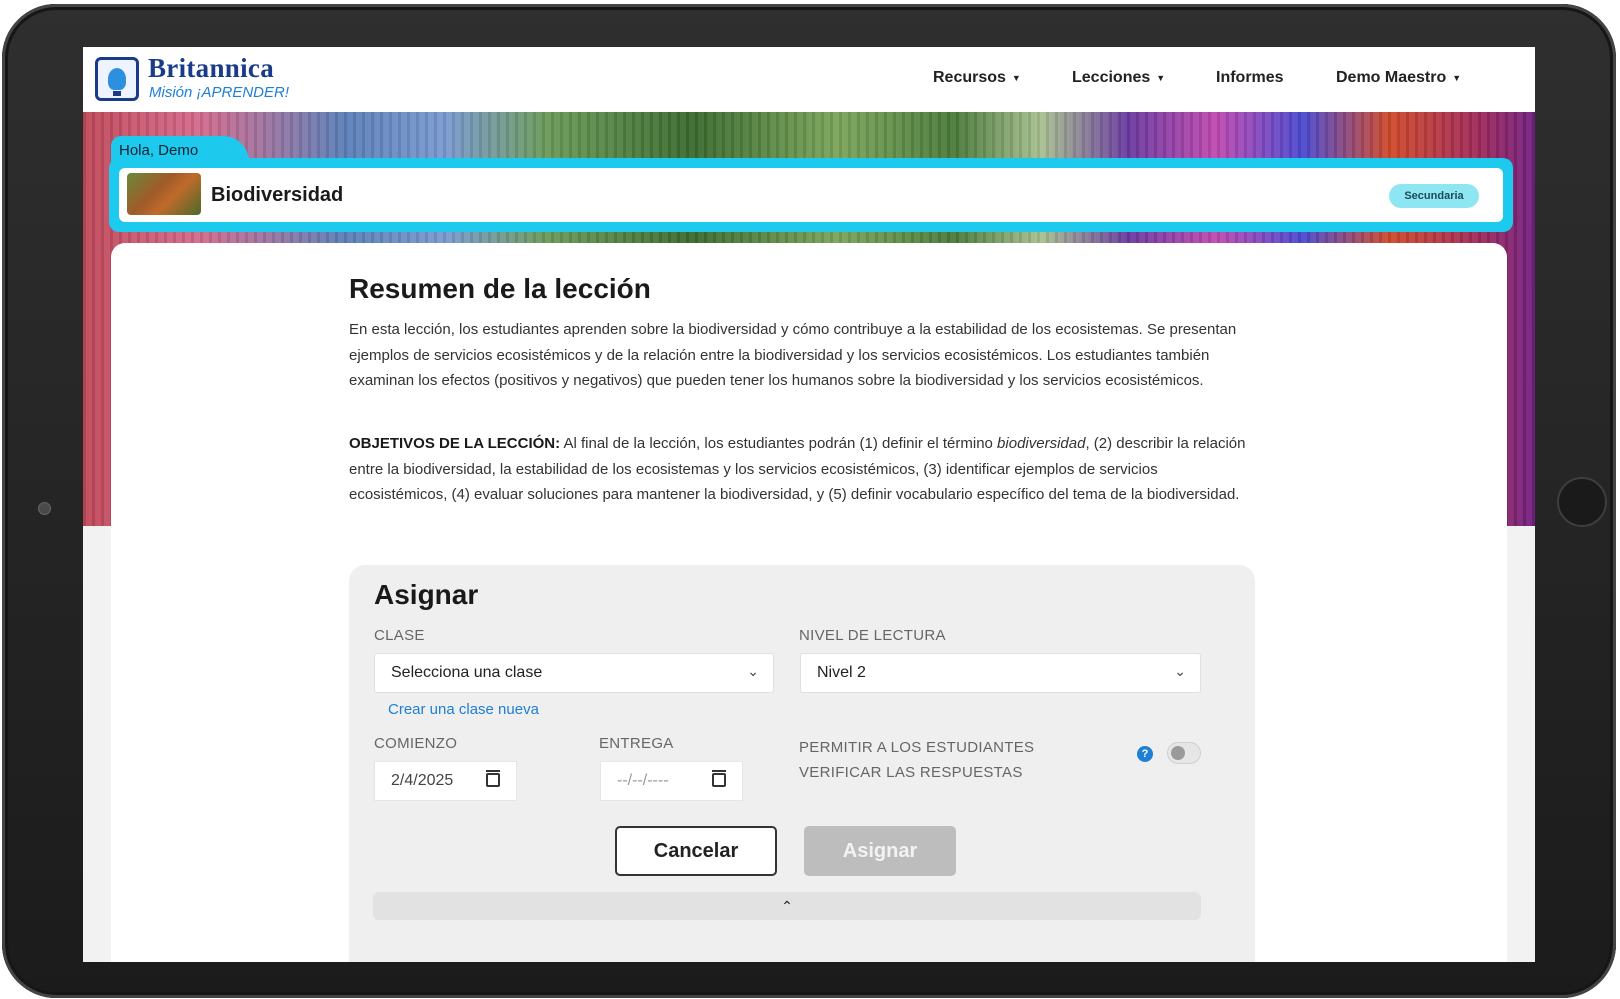  What do you see at coordinates (277, 195) in the screenshot?
I see `lesson-title: Biodiversidad` at bounding box center [277, 195].